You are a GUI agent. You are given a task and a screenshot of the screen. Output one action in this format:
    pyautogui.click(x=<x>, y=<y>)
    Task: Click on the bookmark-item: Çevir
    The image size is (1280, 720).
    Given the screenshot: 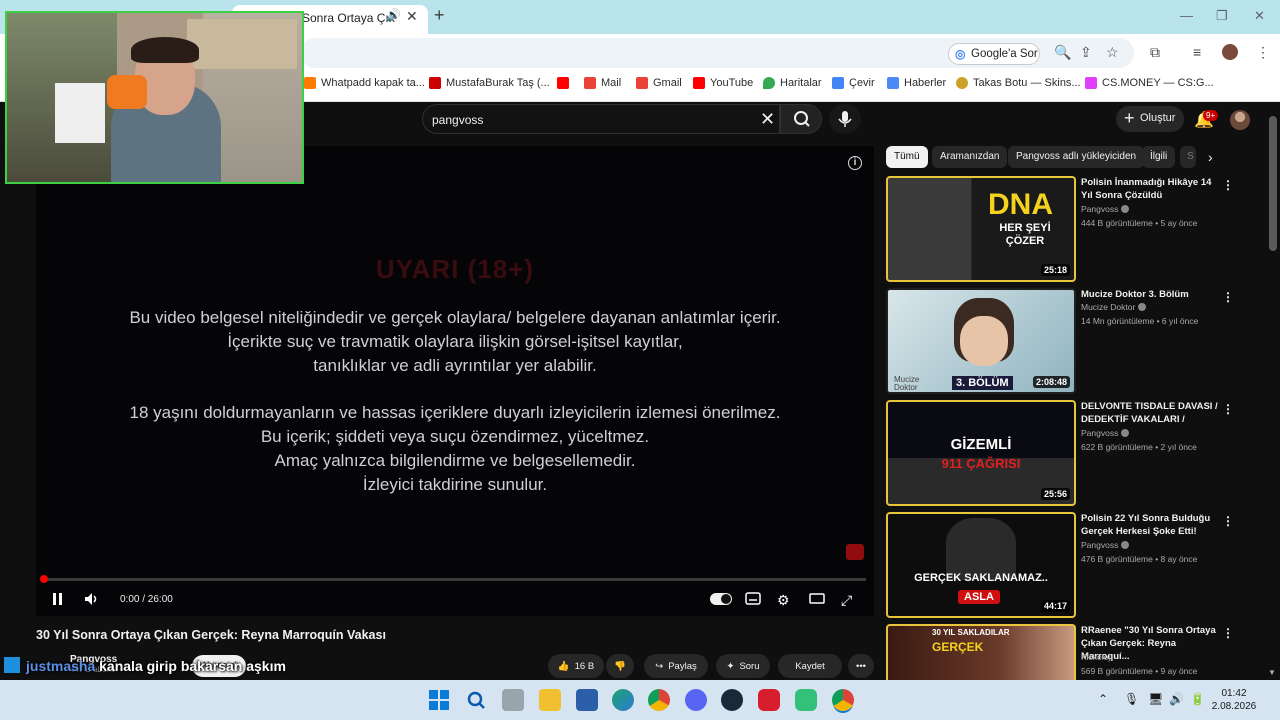 What is the action you would take?
    pyautogui.click(x=853, y=83)
    